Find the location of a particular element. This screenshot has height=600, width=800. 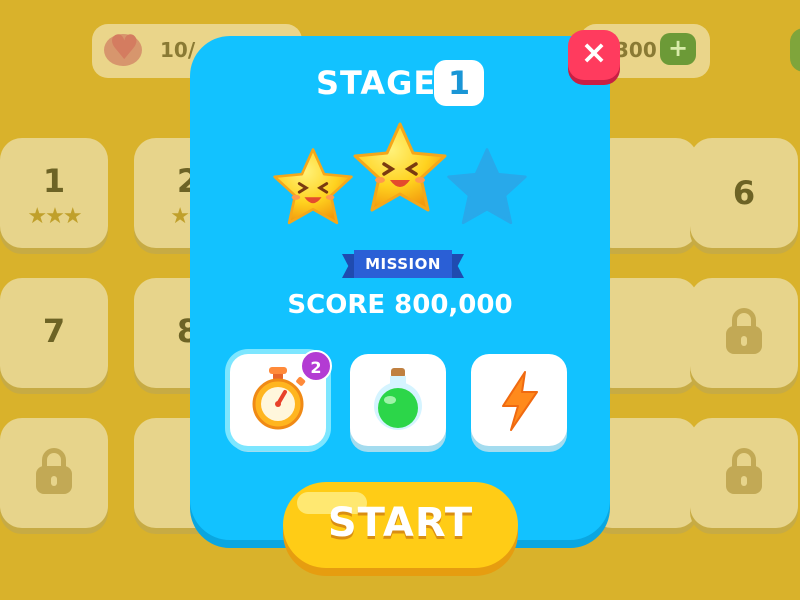

stage-number: 1 is located at coordinates (459, 83).